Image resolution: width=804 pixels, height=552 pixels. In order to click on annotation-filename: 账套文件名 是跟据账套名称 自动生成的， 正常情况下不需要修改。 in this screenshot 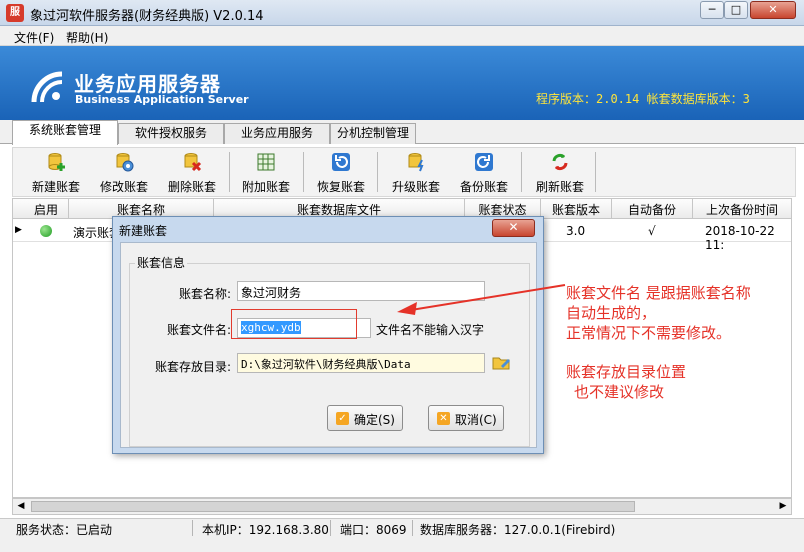, I will do `click(658, 313)`.